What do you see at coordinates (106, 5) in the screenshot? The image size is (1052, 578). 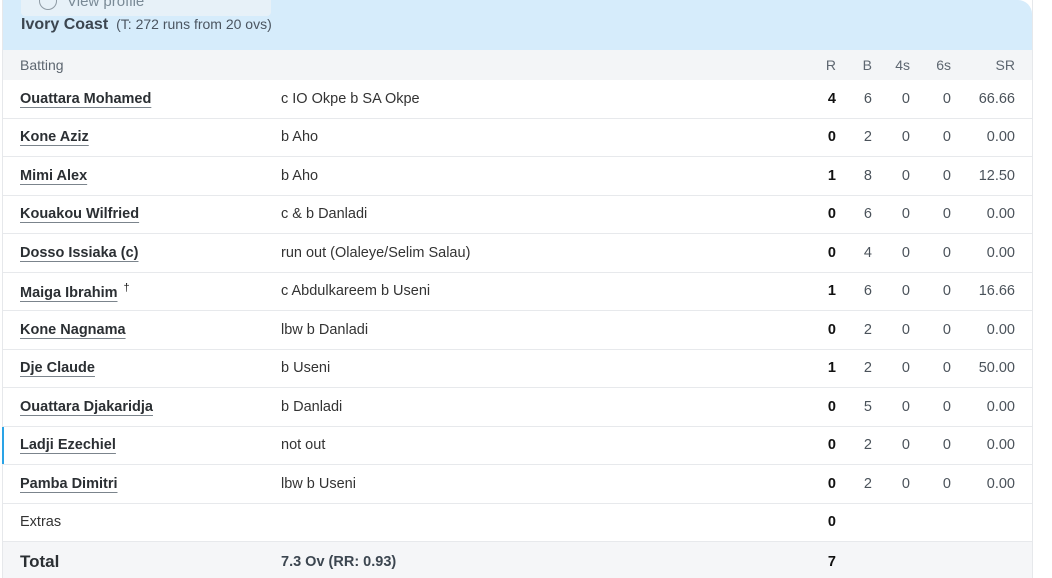 I see `view-profile-label: View profile` at bounding box center [106, 5].